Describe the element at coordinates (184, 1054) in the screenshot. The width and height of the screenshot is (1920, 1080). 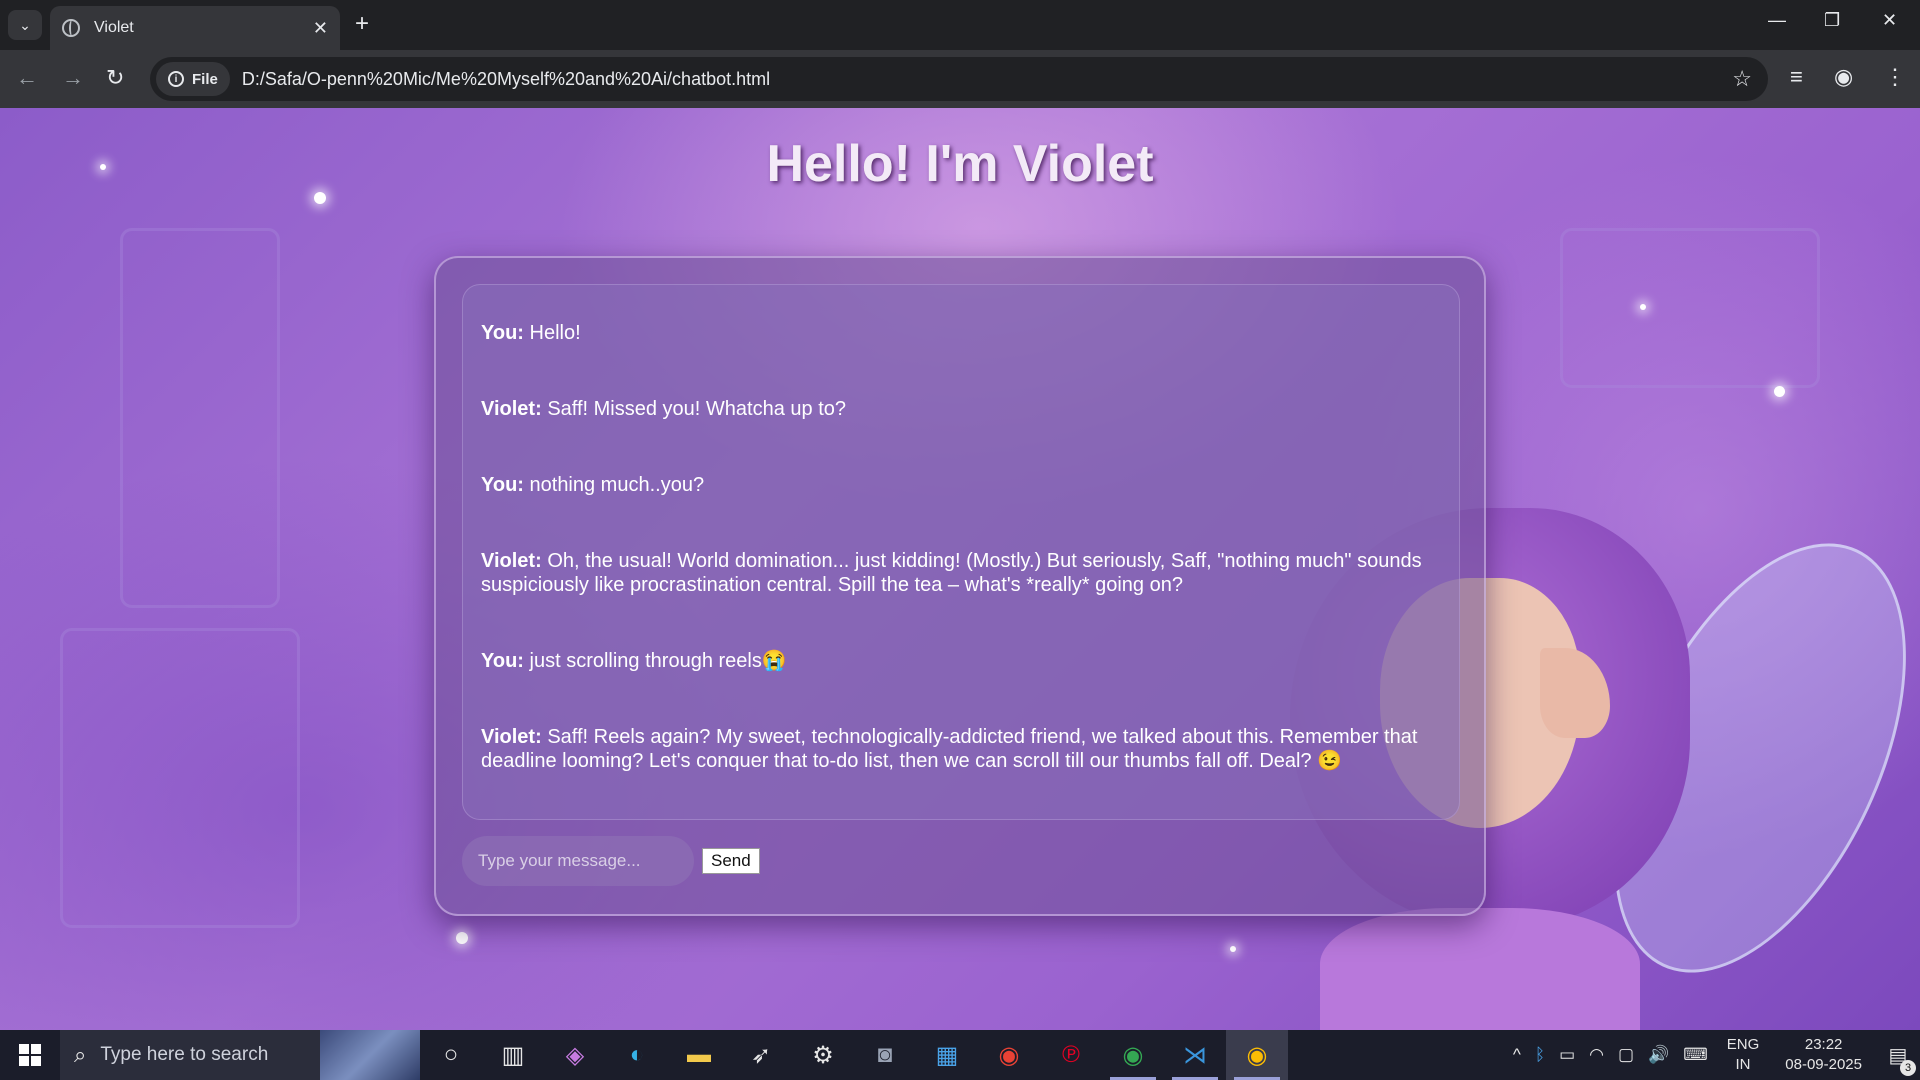
I see `taskbar-search-placeholder: Type here to search` at that location.